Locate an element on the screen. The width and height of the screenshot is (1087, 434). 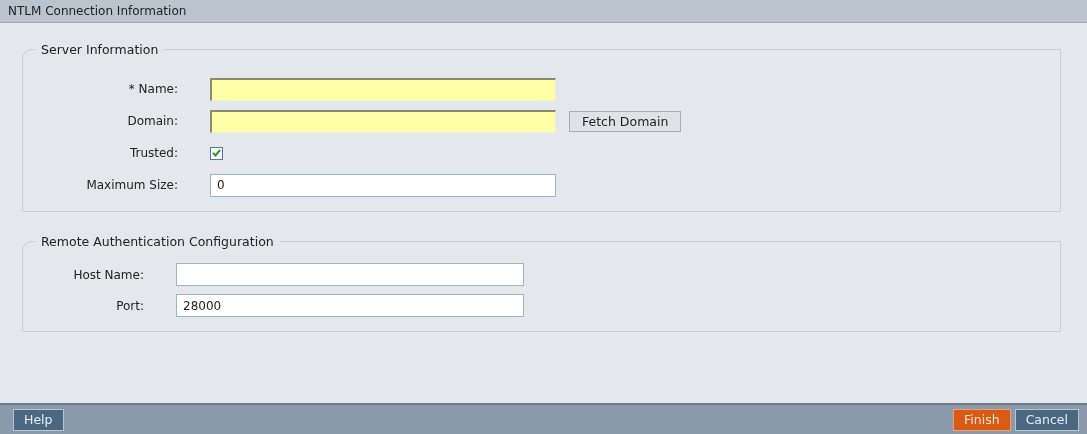
fetch-button: Fetch Domain is located at coordinates (625, 121).